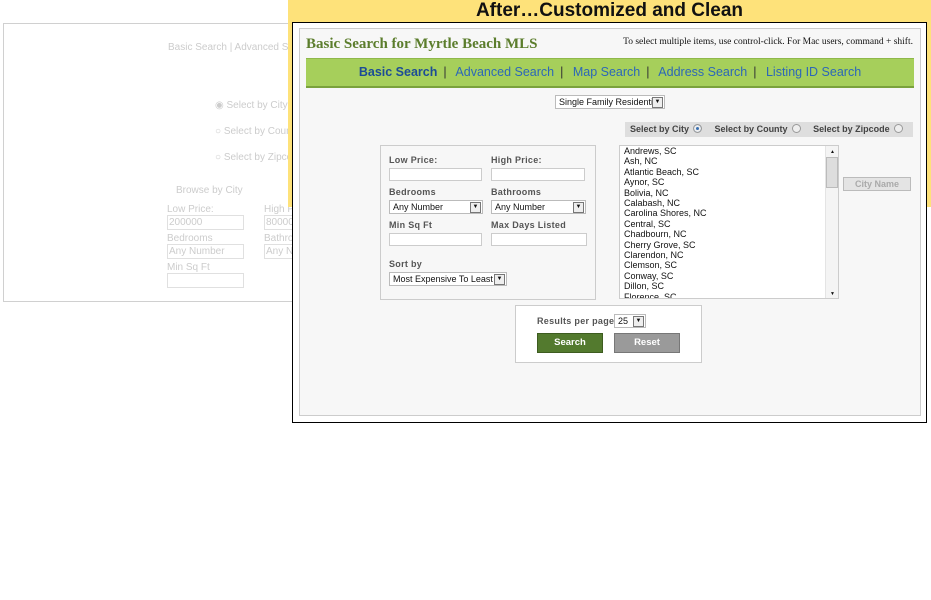  I want to click on scroll-down-icon: ▼, so click(831, 293).